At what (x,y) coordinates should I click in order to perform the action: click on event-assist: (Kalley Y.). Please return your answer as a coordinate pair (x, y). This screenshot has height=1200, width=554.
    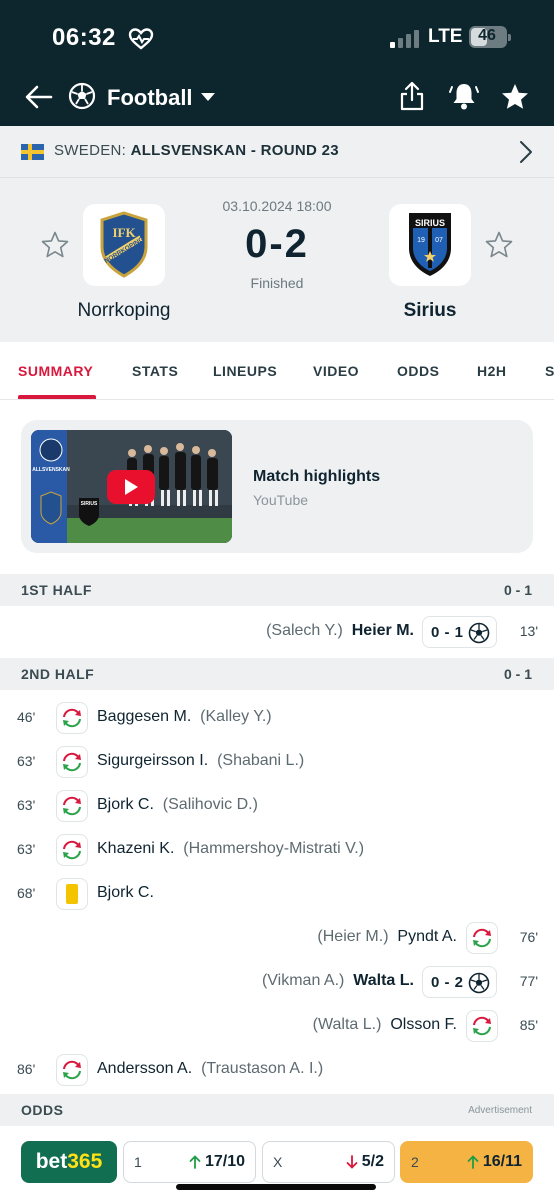
    Looking at the image, I should click on (236, 716).